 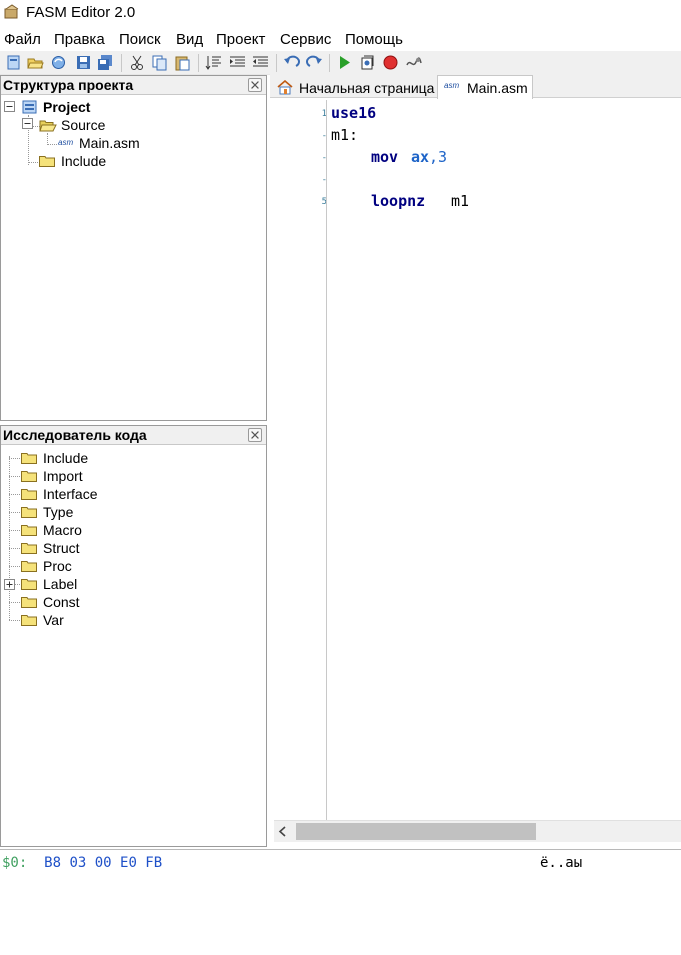 I want to click on expand-toggle-icon, so click(x=9, y=584).